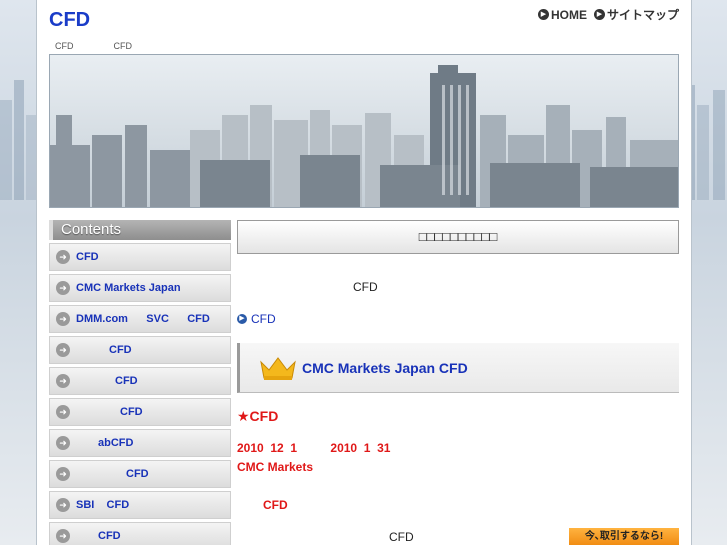 This screenshot has height=545, width=727. Describe the element at coordinates (69, 20) in the screenshot. I see `site-title: CFD` at that location.